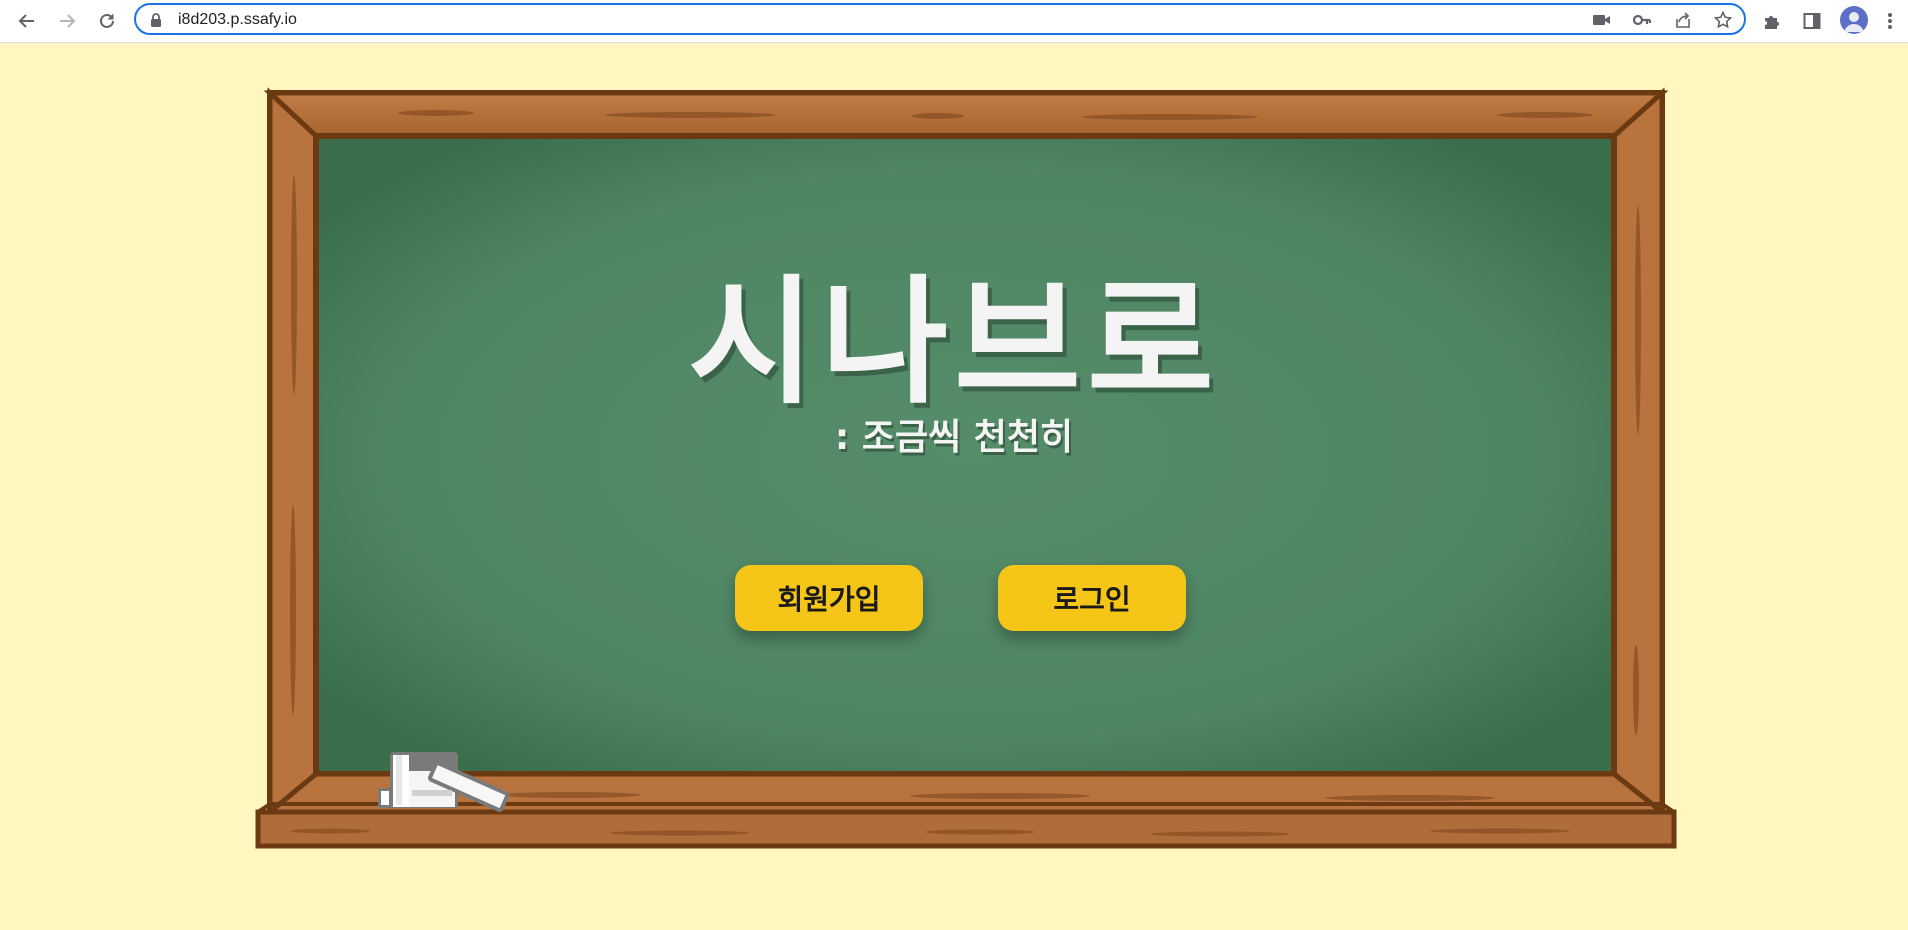  I want to click on signup-button: 회원가입, so click(829, 598).